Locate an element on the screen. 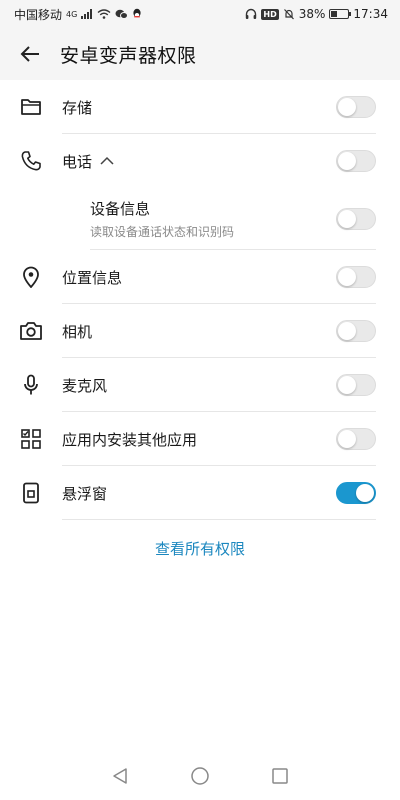  microphone-toggle is located at coordinates (356, 385).